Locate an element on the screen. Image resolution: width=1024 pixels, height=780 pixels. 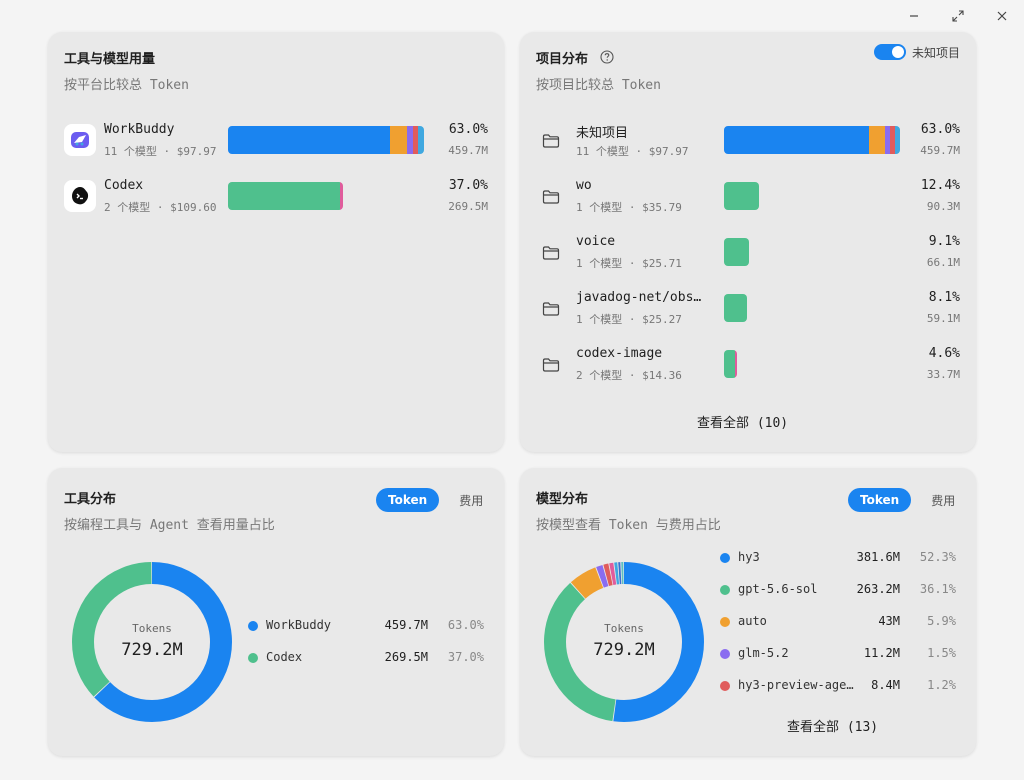
legend-item: gpt-5.6-sol 263.2M 36.1% is located at coordinates (838, 590).